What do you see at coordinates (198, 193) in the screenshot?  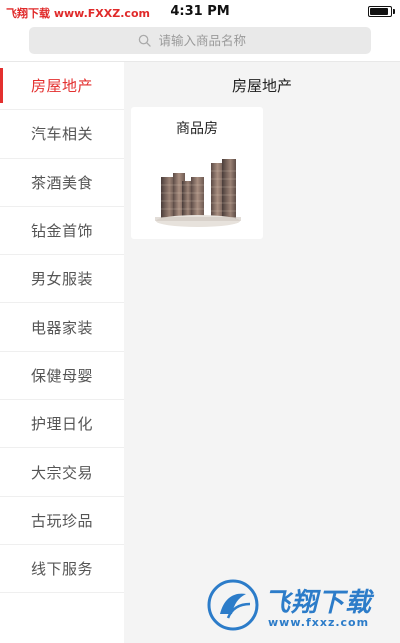 I see `buildings-icon` at bounding box center [198, 193].